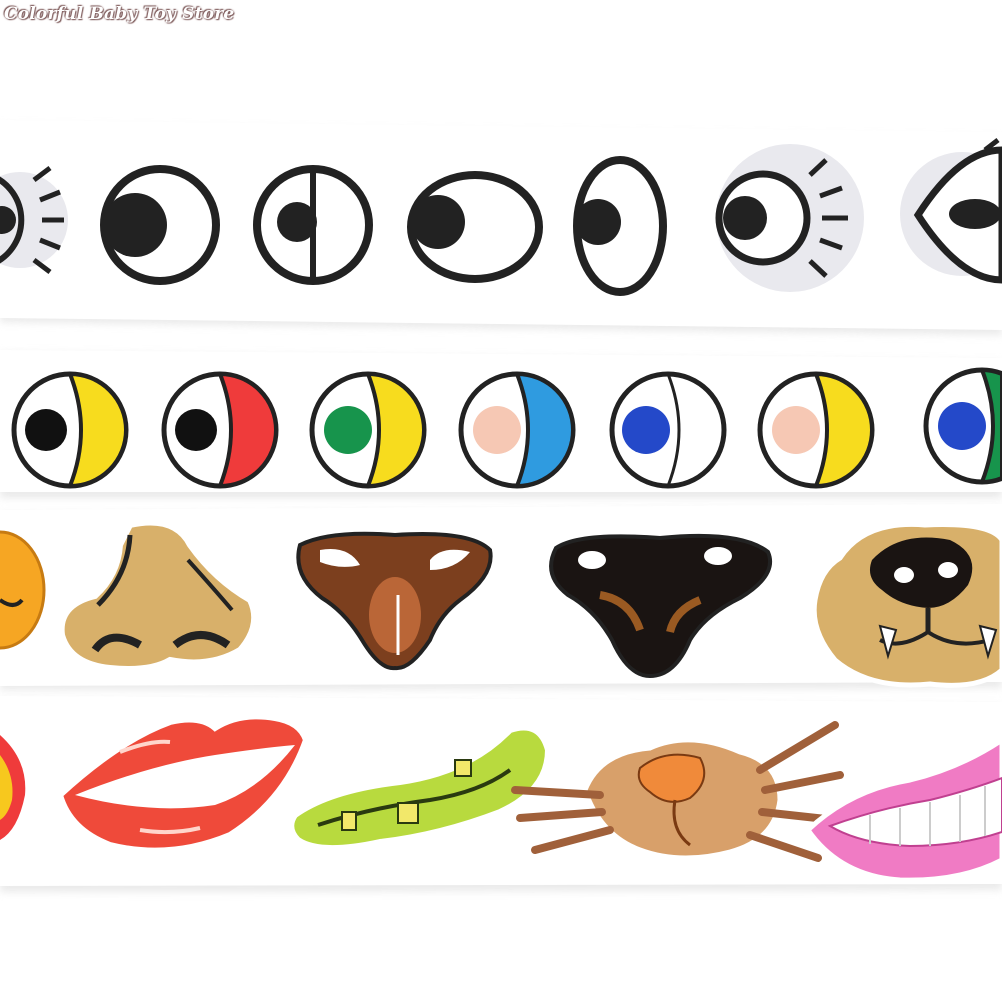 The image size is (1002, 1002). What do you see at coordinates (789, 218) in the screenshot?
I see `googly-eye-lashes` at bounding box center [789, 218].